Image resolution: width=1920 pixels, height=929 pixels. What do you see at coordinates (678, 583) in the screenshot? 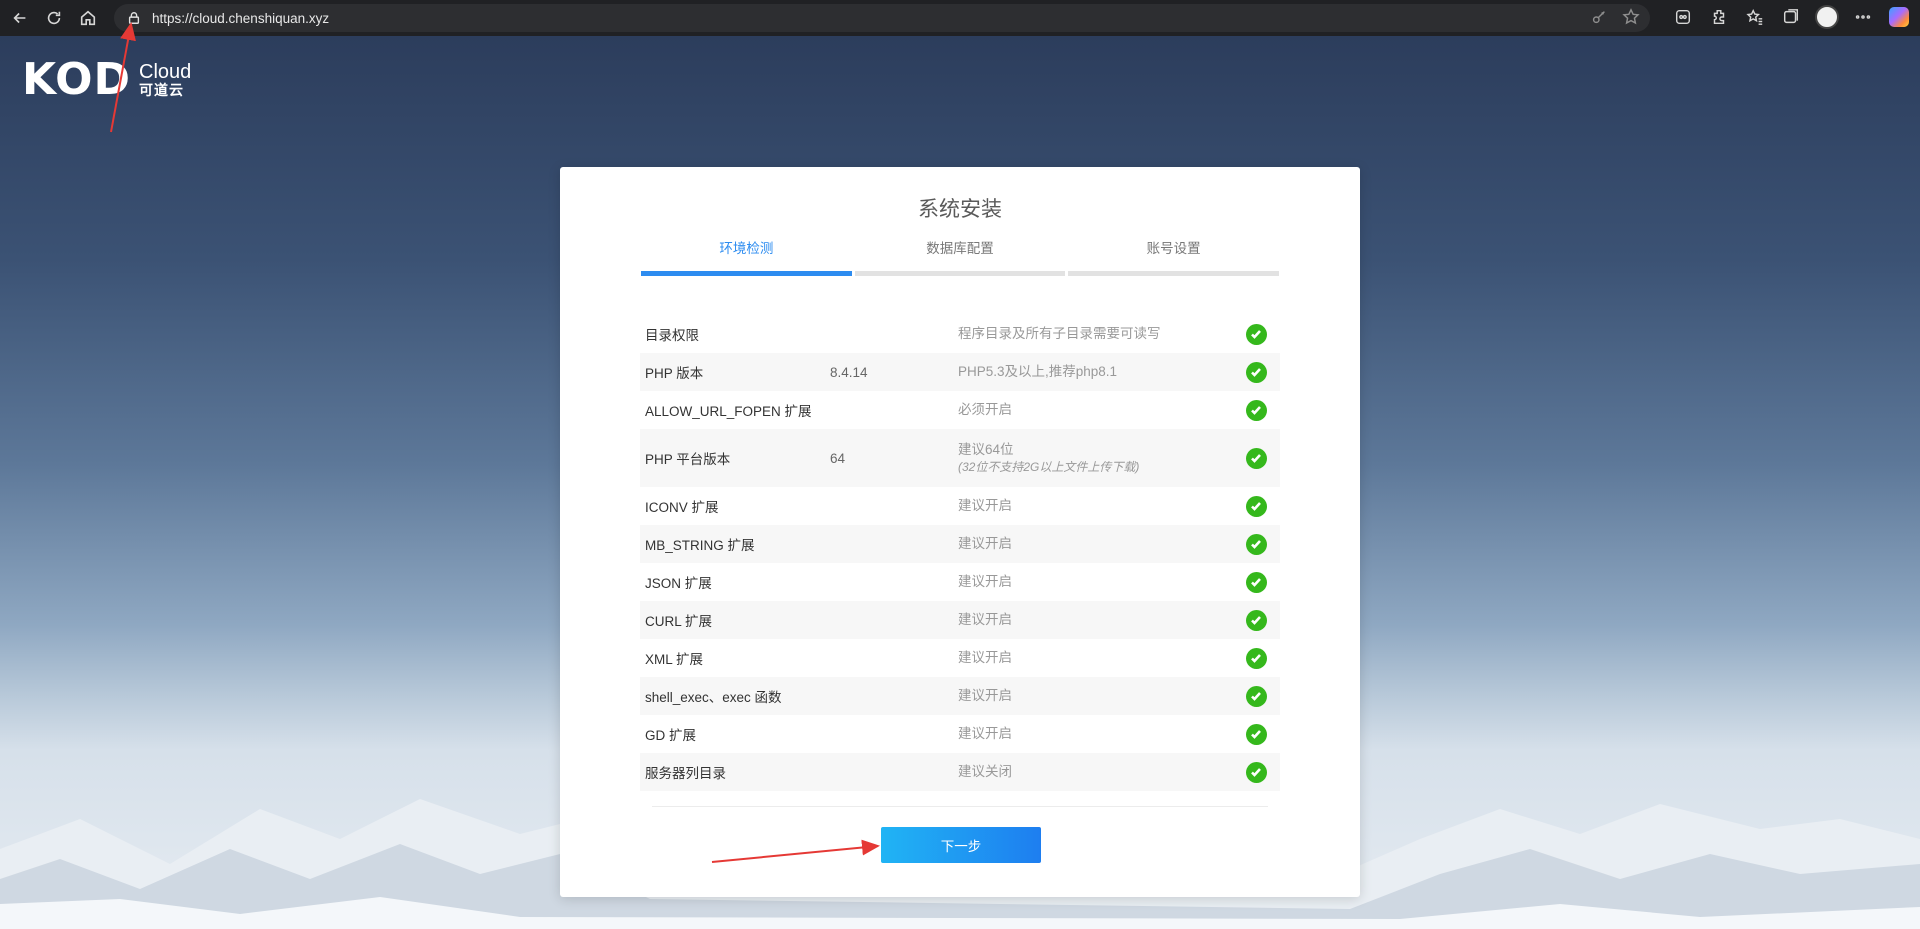
I see `check-name: JSON 扩展` at bounding box center [678, 583].